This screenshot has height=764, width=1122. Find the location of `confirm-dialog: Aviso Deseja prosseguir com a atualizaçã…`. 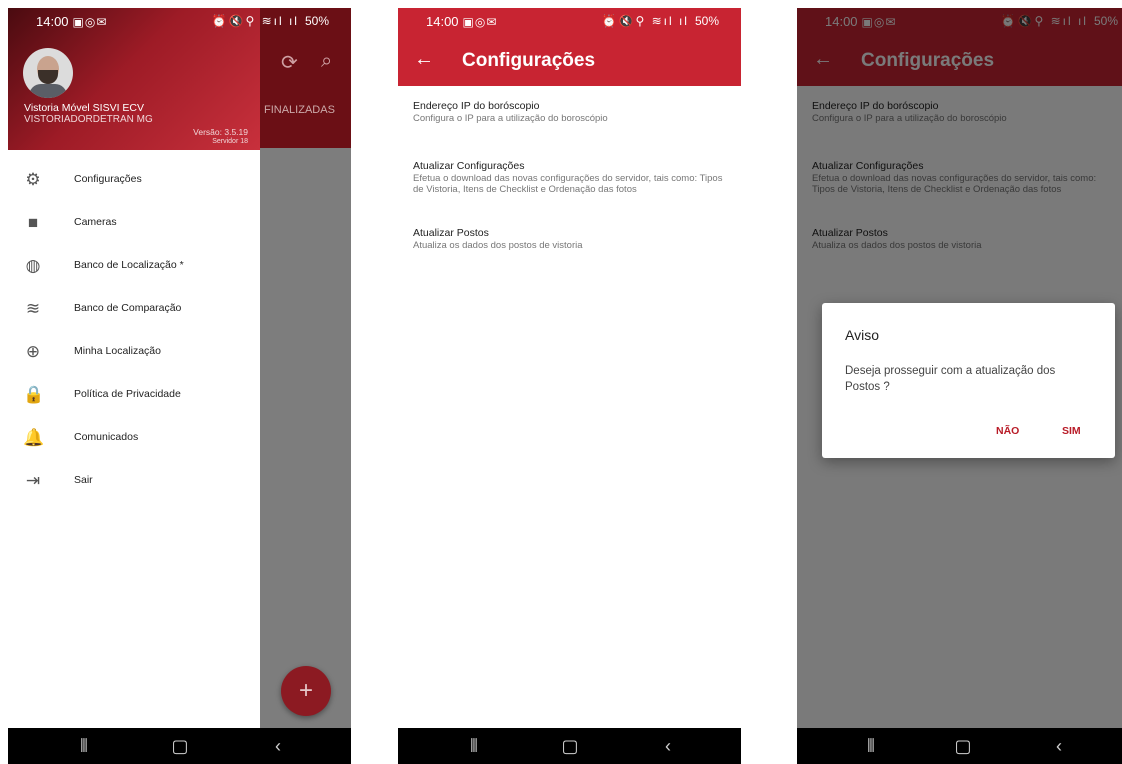

confirm-dialog: Aviso Deseja prosseguir com a atualizaçã… is located at coordinates (968, 380).